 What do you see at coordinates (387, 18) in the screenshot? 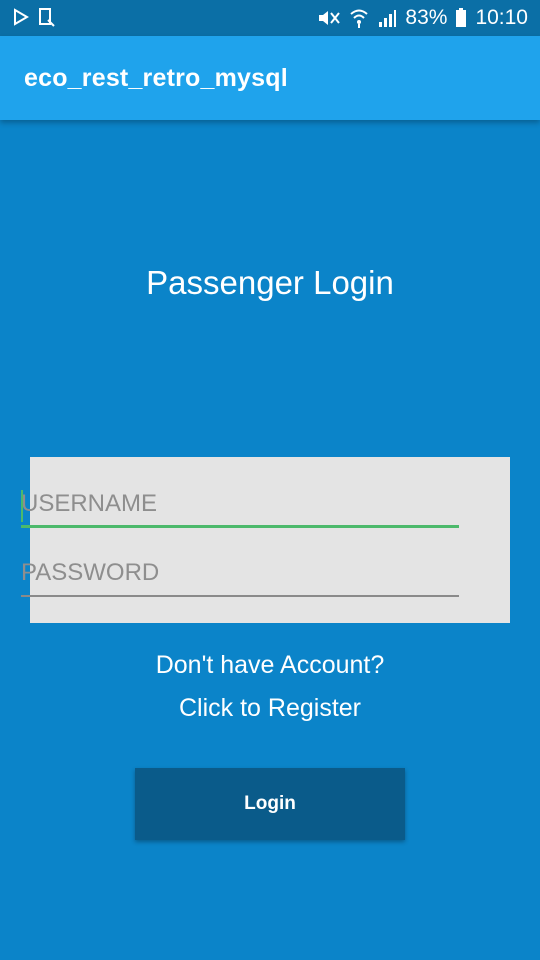
I see `signal-icon` at bounding box center [387, 18].